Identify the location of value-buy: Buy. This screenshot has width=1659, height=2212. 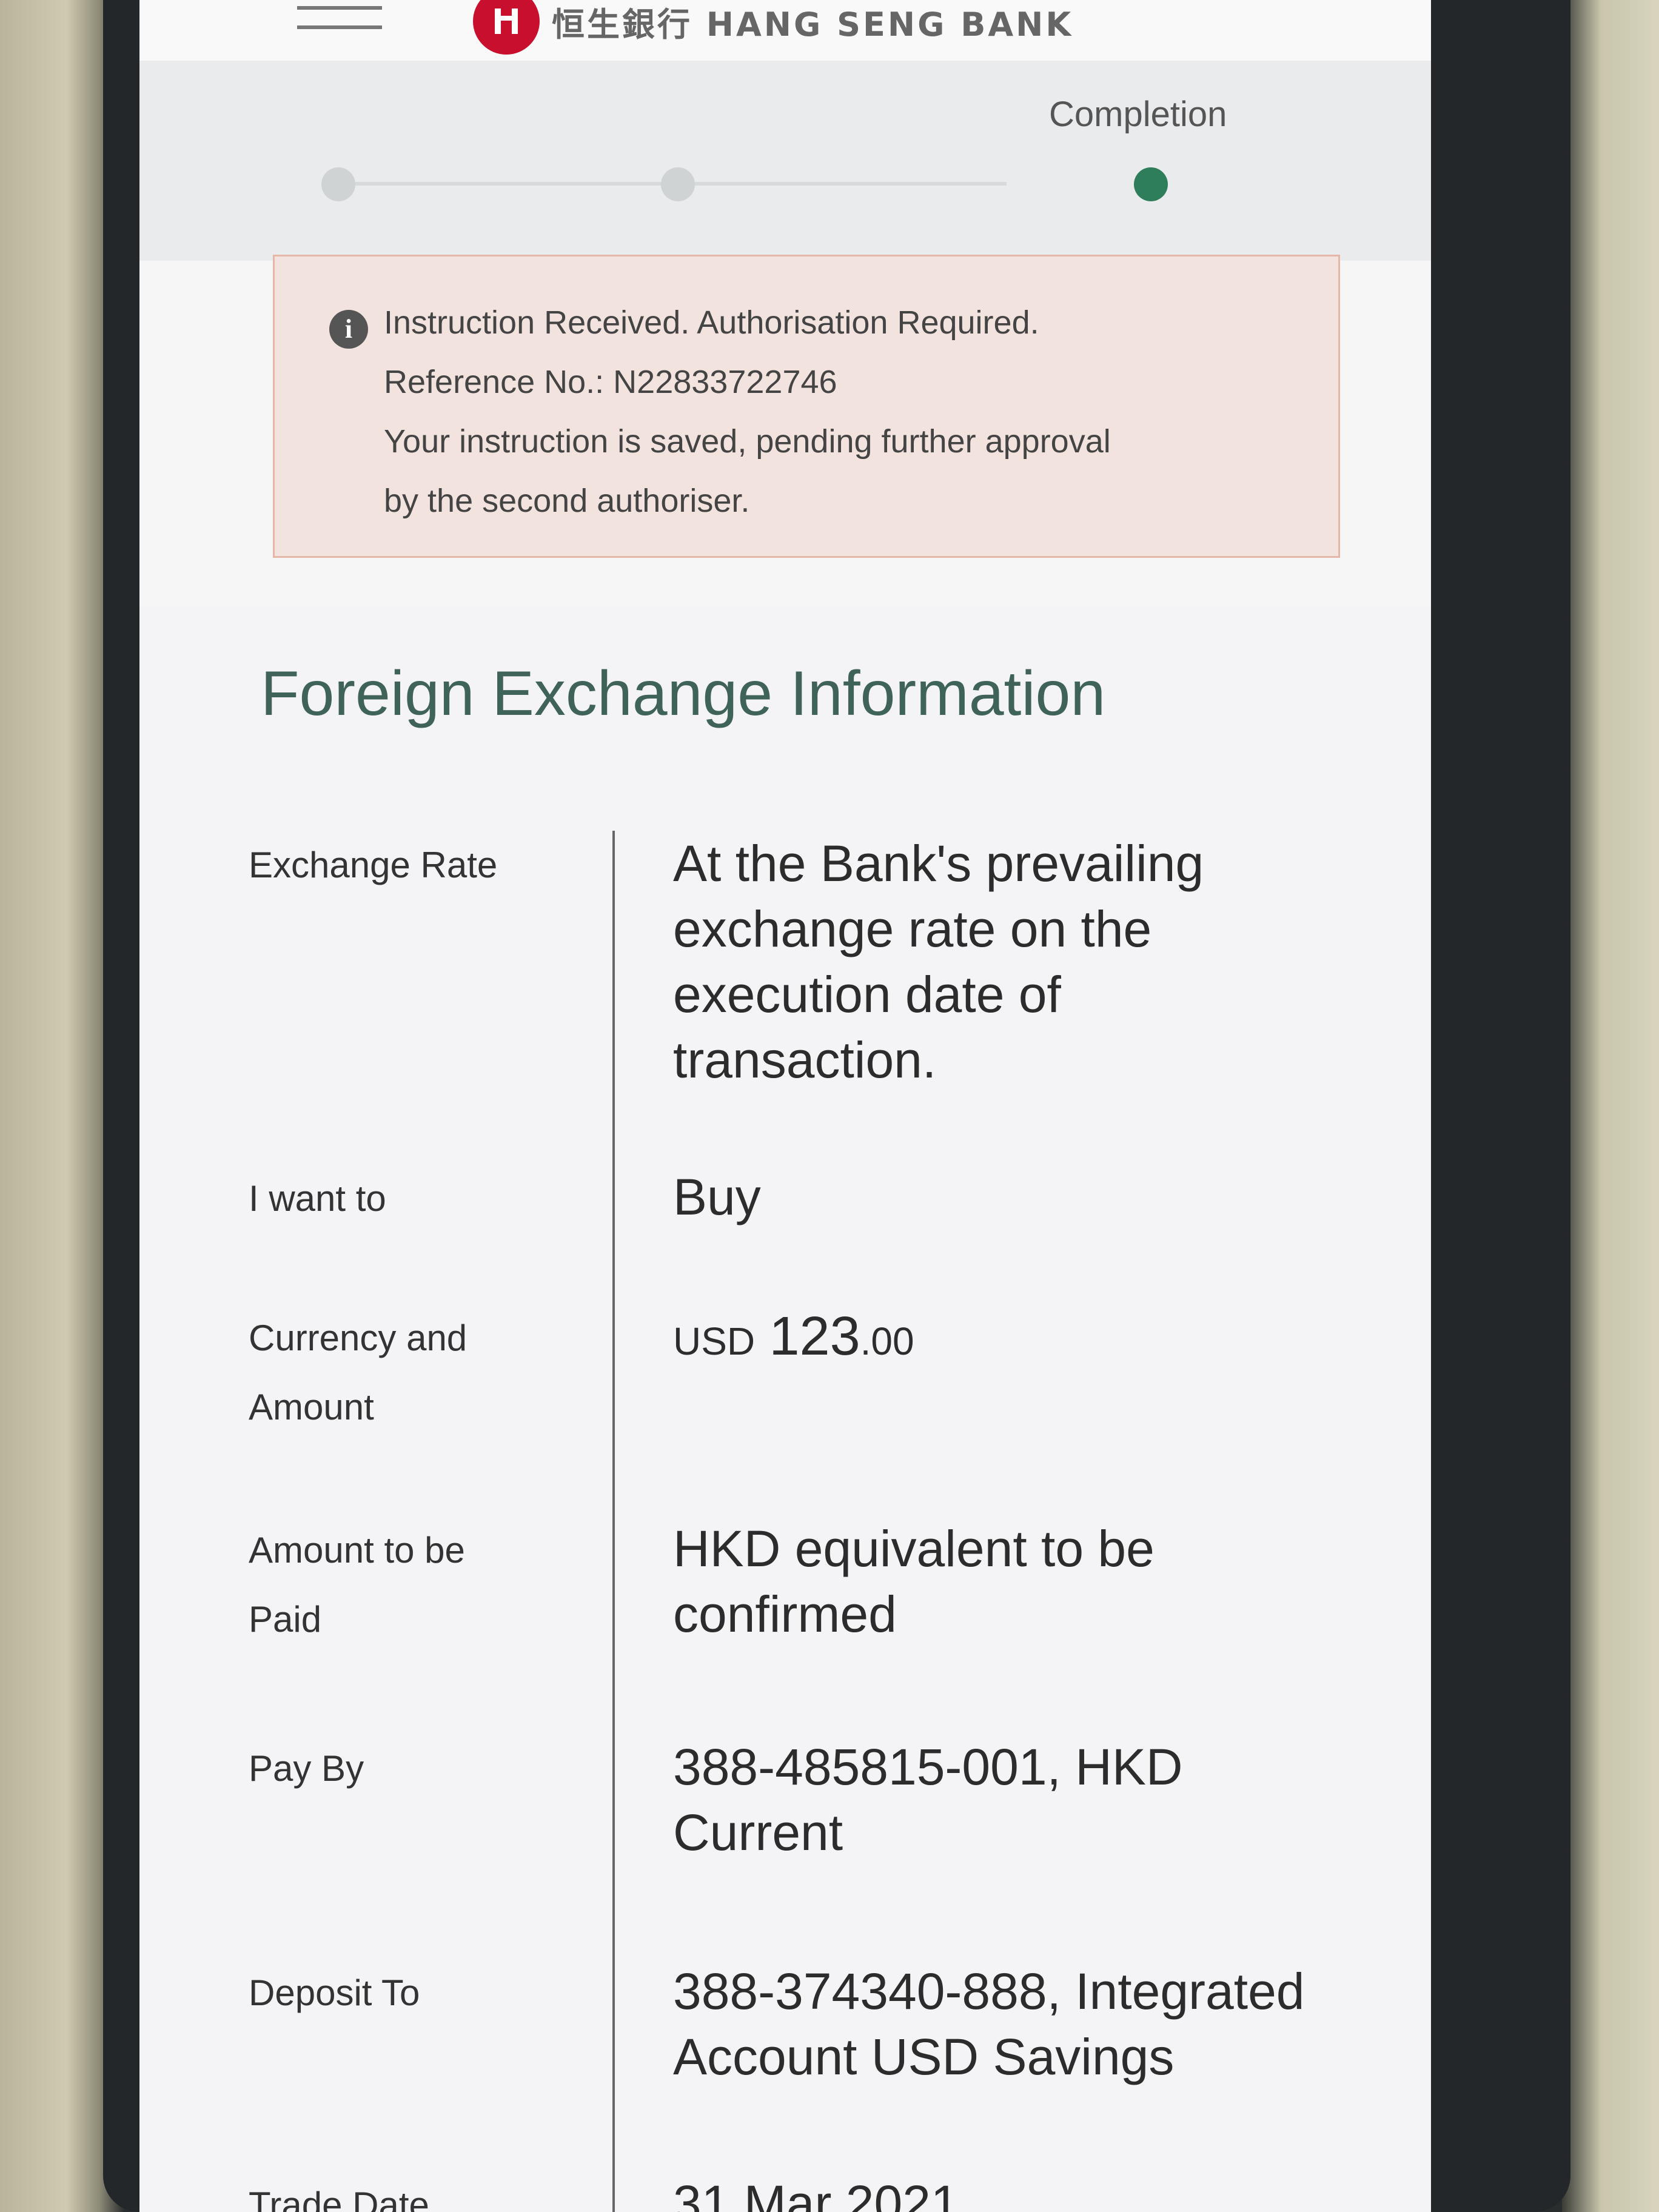
(717, 1196).